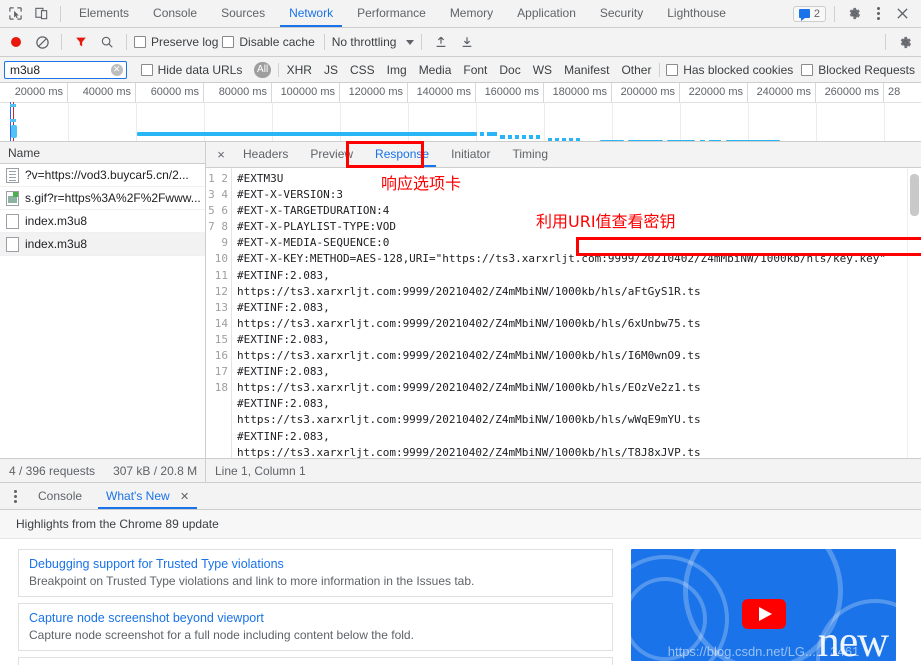  I want to click on type-filter-doc: Doc, so click(509, 70).